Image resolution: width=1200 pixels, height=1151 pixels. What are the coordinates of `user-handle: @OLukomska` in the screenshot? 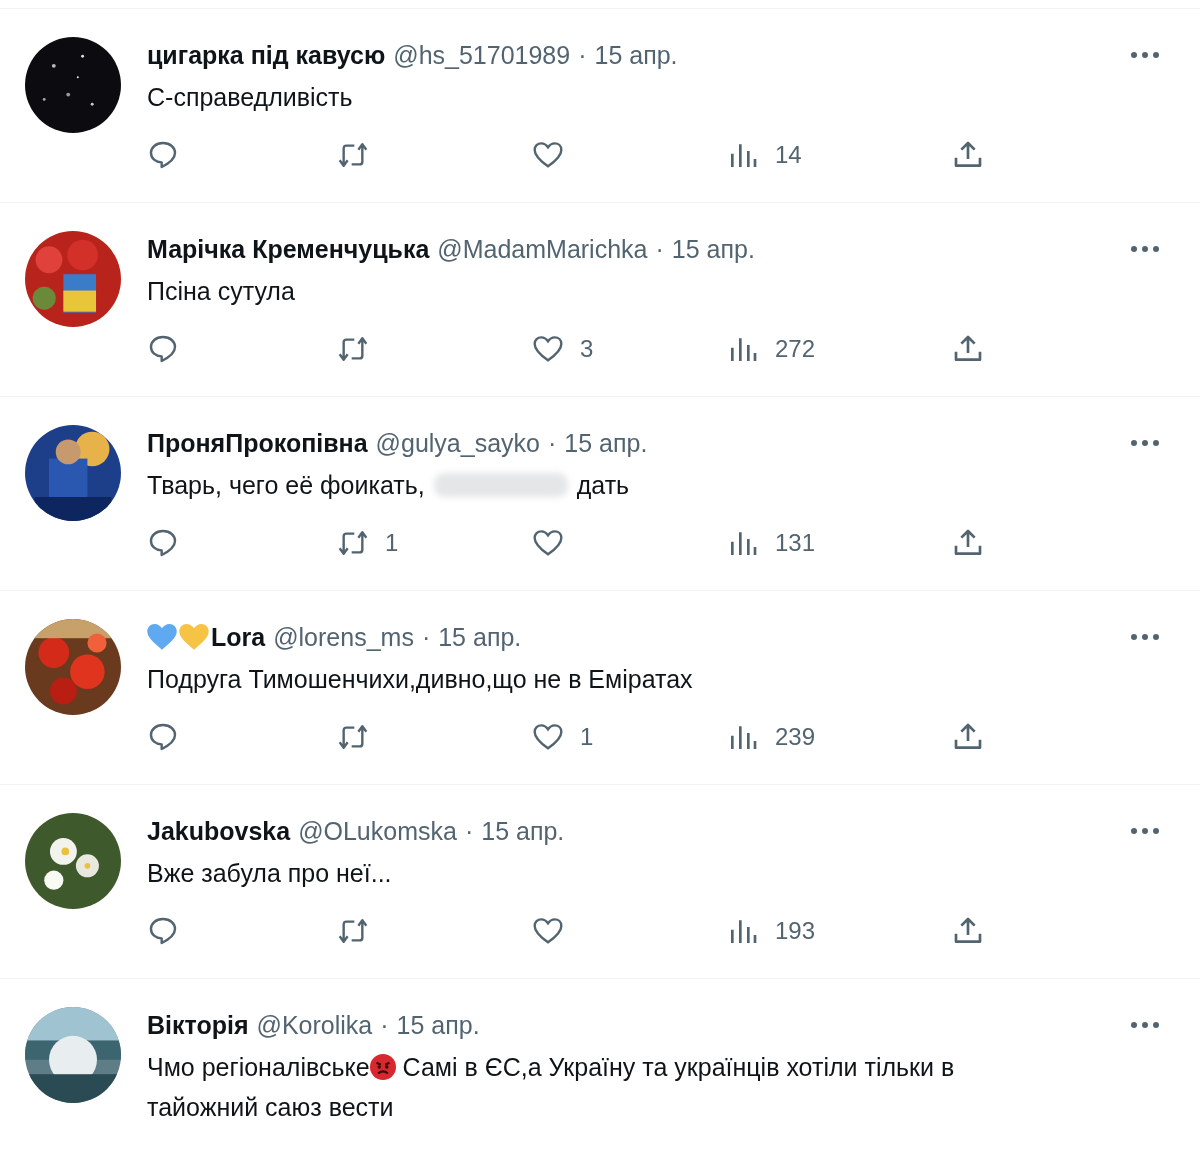 It's located at (377, 831).